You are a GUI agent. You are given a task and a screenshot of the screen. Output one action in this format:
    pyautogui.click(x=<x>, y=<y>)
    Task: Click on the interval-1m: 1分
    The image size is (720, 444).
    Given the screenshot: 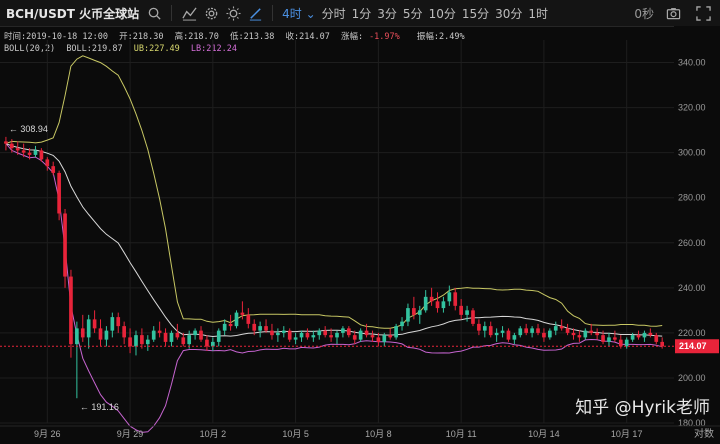 What is the action you would take?
    pyautogui.click(x=362, y=13)
    